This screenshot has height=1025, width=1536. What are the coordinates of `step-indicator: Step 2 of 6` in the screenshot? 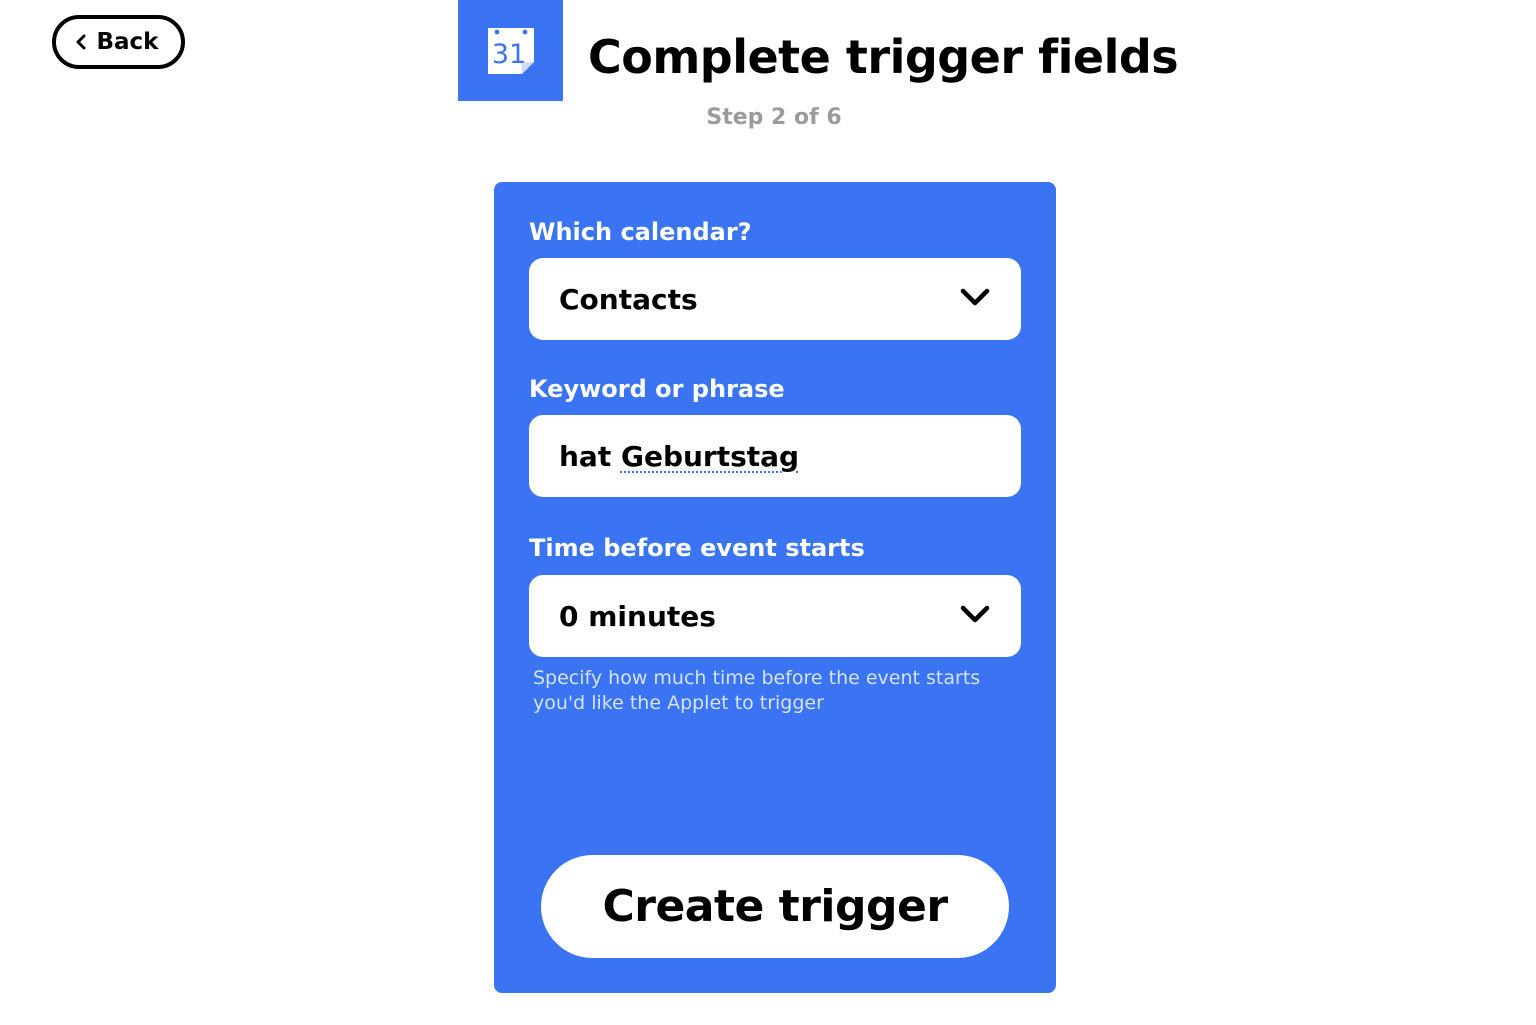 It's located at (774, 117).